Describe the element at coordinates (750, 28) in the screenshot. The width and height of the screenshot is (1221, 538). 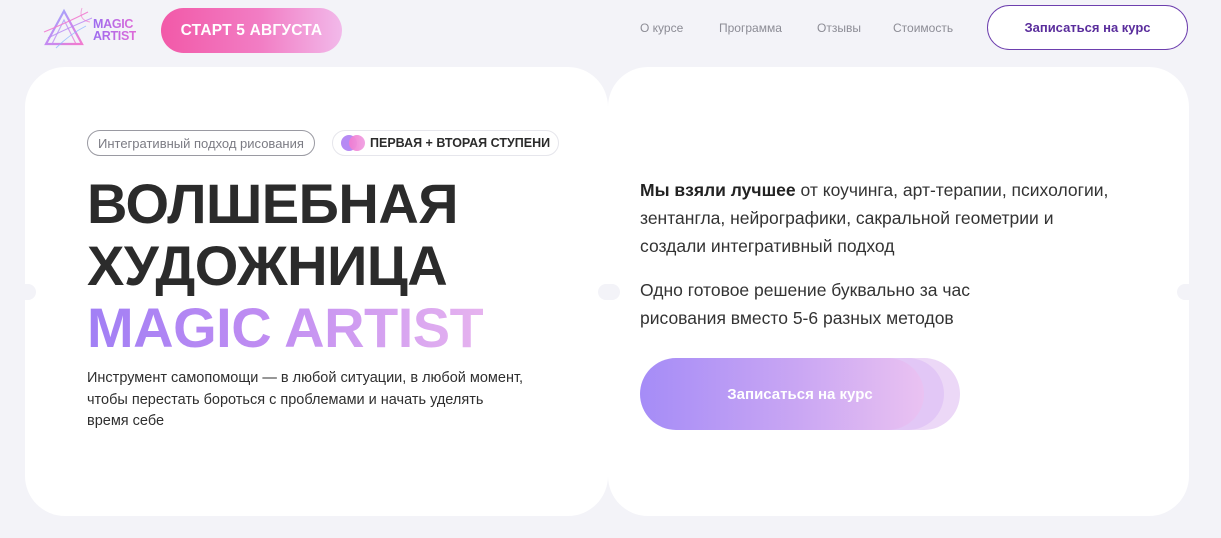
I see `nav-link-program: Программа` at that location.